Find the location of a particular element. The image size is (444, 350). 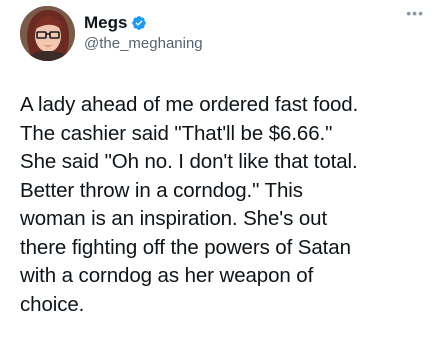

display-name-row: Megs is located at coordinates (143, 23).